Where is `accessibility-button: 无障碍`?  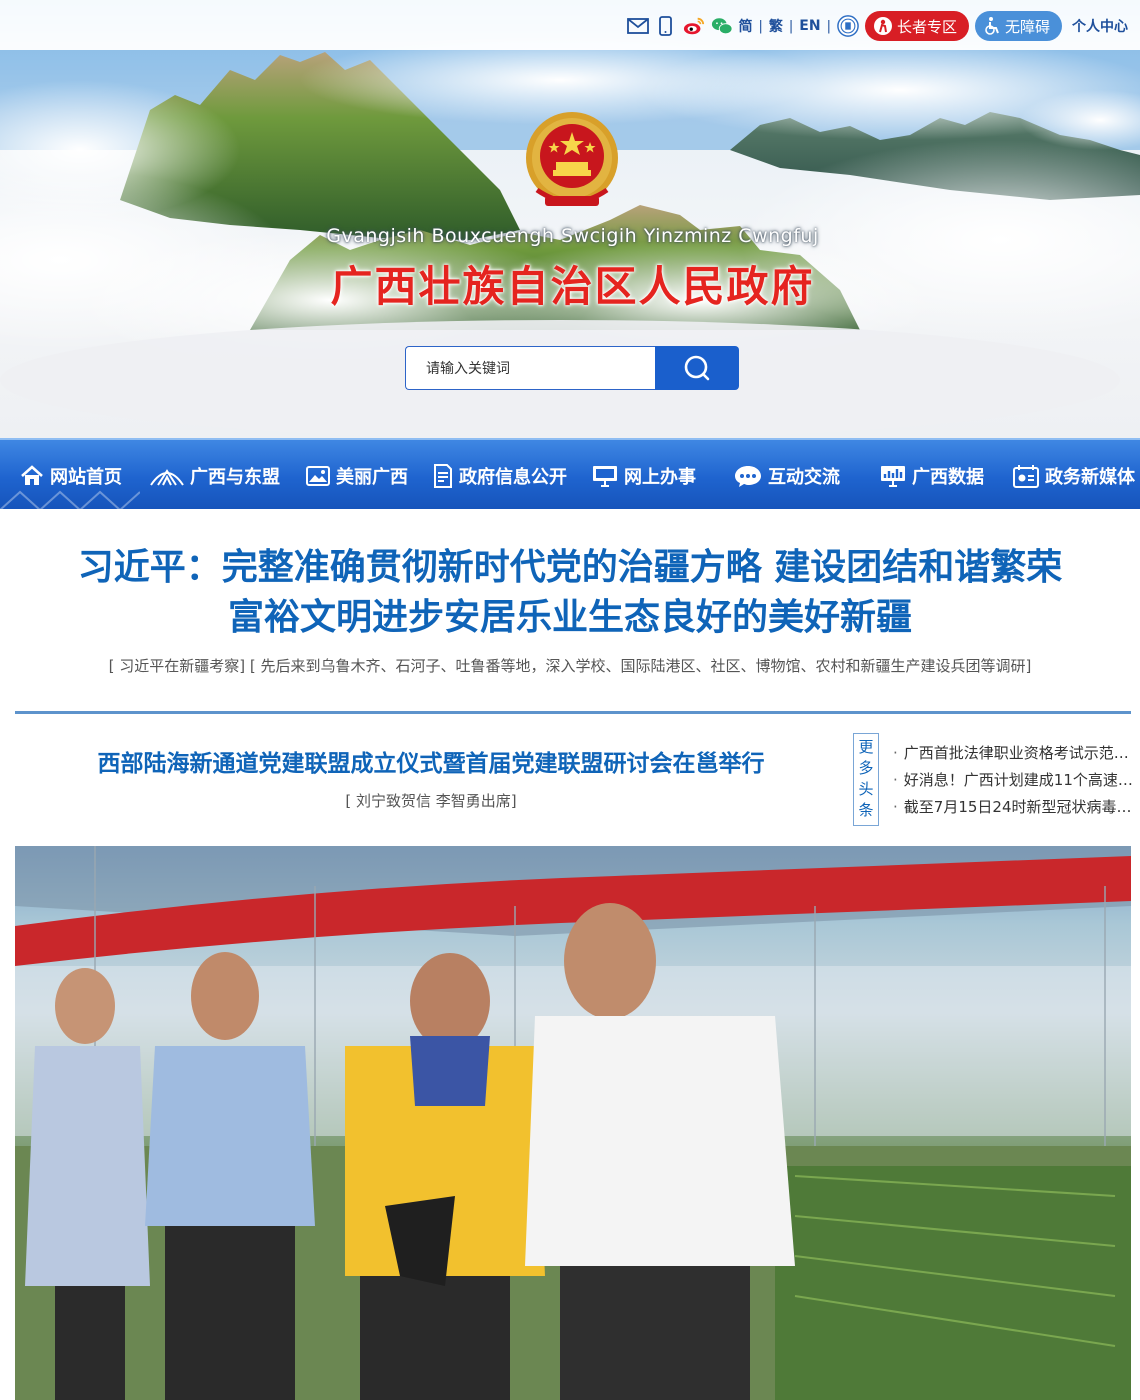
accessibility-button: 无障碍 is located at coordinates (1018, 26).